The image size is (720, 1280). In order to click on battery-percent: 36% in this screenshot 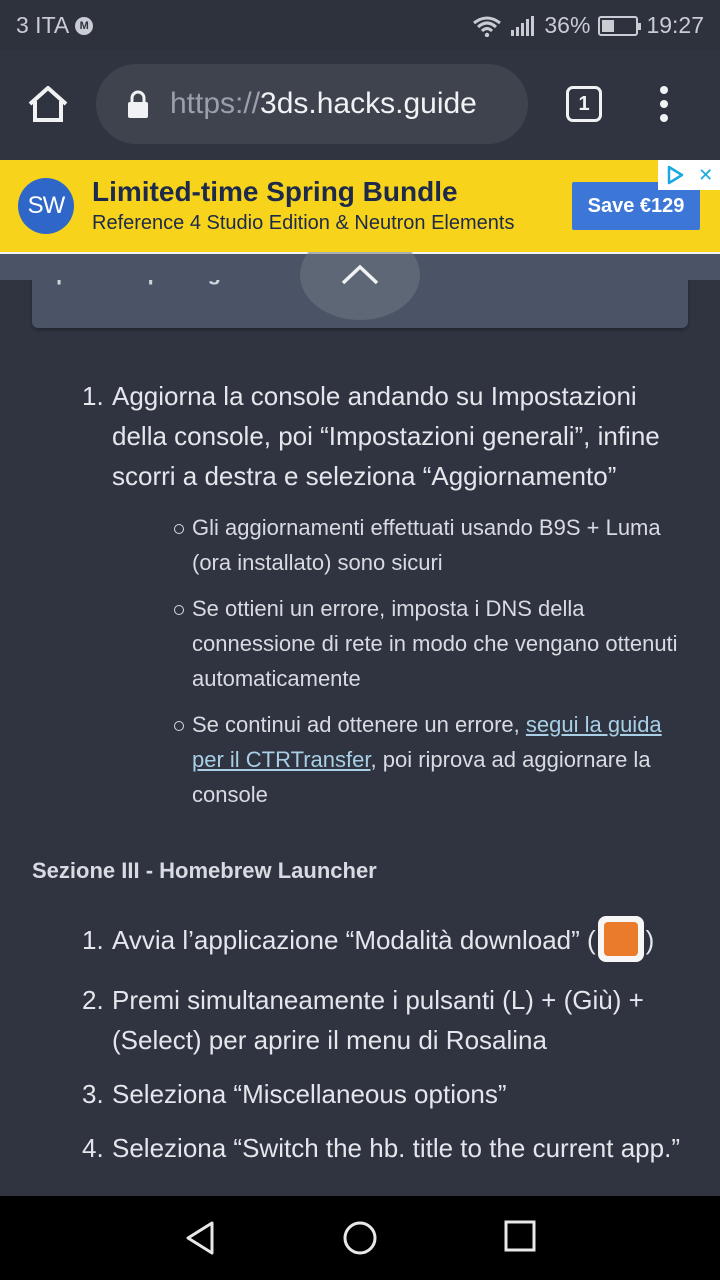, I will do `click(567, 25)`.